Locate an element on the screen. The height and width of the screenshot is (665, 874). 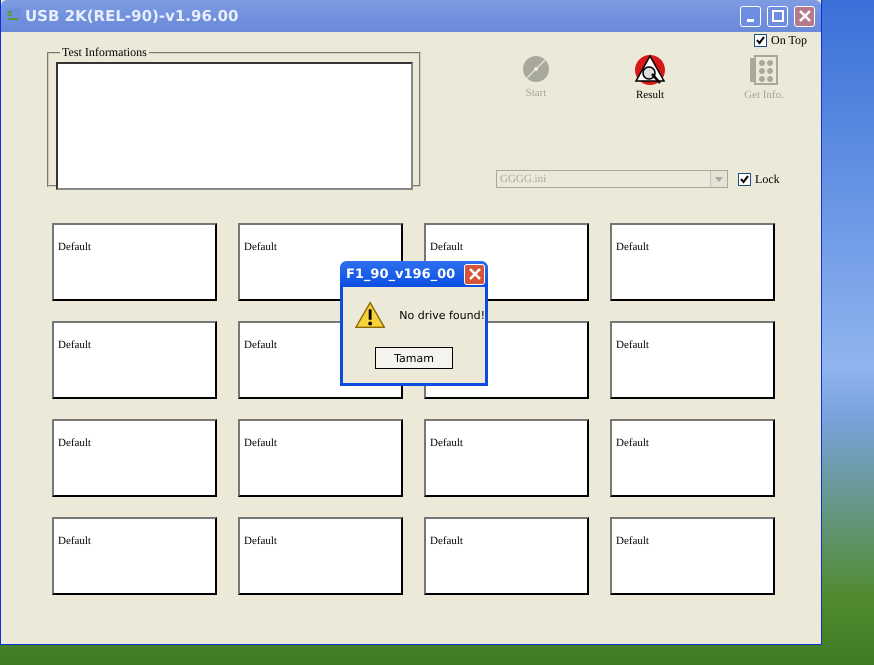
test-info-text-area is located at coordinates (234, 126).